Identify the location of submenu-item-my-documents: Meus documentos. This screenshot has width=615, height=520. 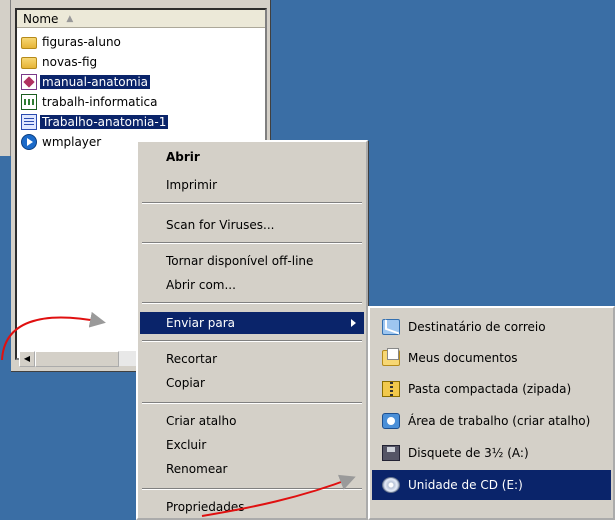
(491, 358).